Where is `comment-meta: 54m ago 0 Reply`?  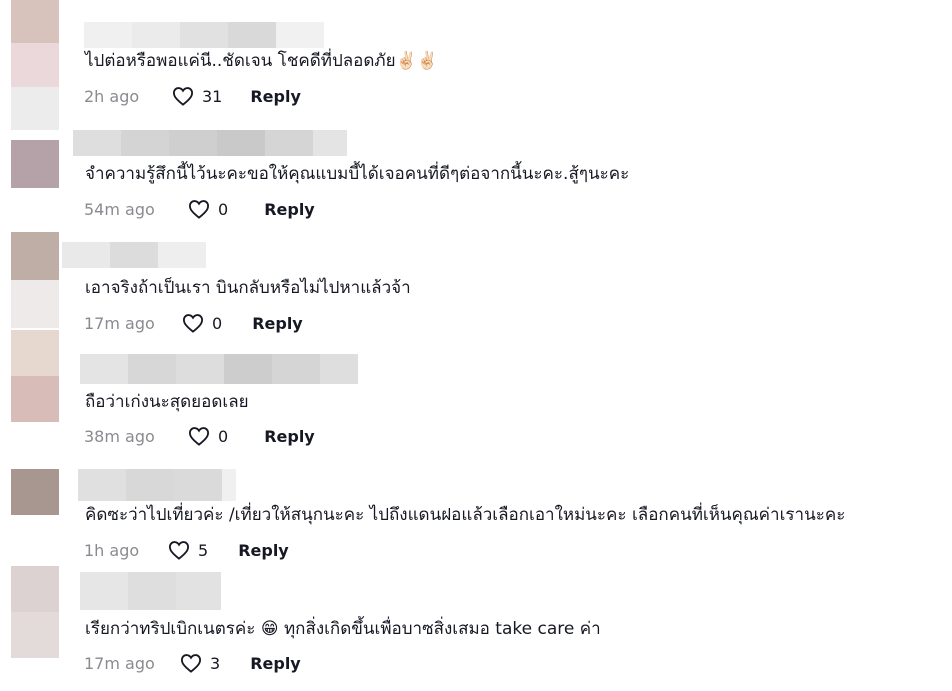 comment-meta: 54m ago 0 Reply is located at coordinates (199, 209).